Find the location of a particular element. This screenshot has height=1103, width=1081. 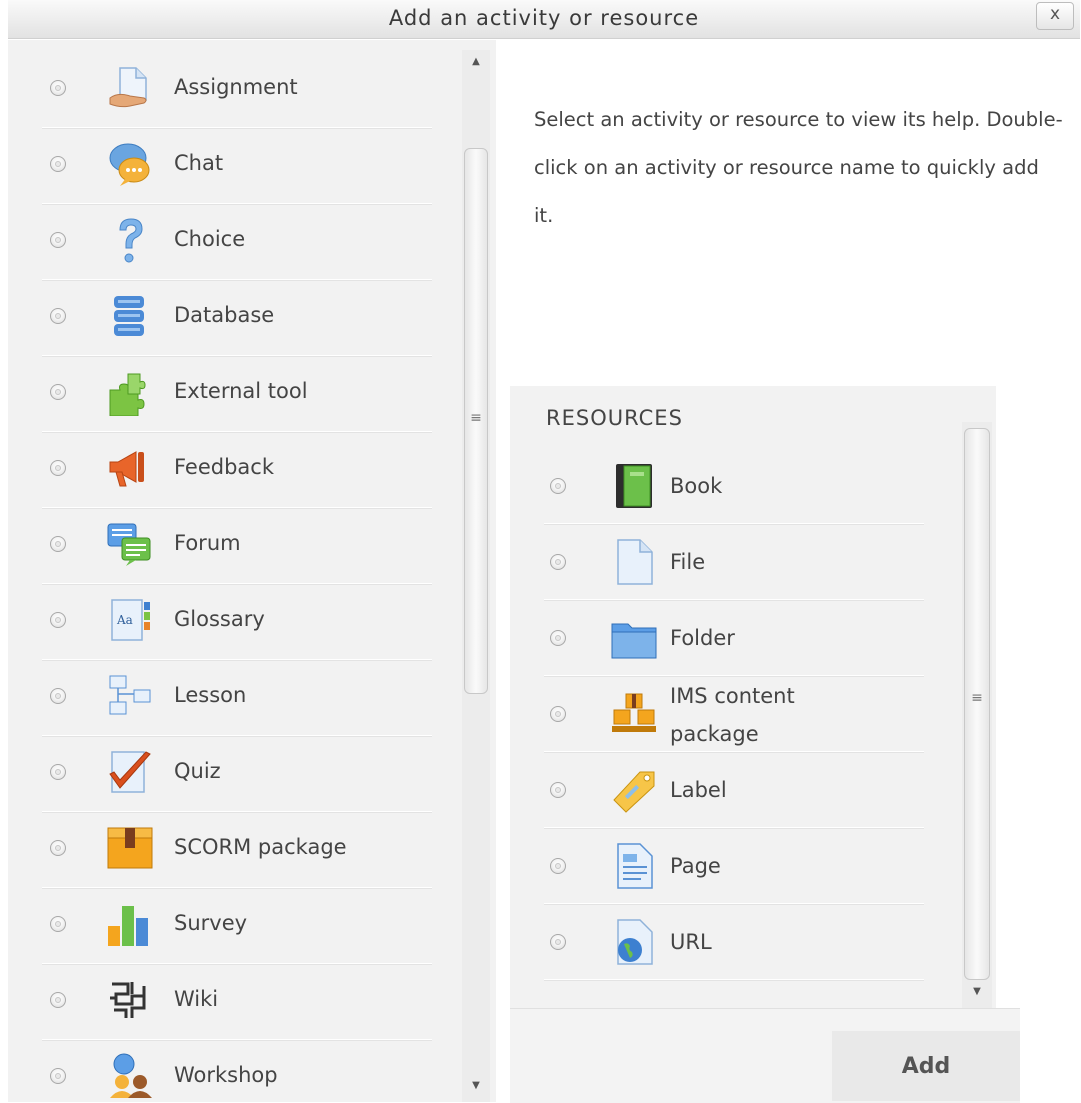

dialog-footer: Add is located at coordinates (765, 1055).